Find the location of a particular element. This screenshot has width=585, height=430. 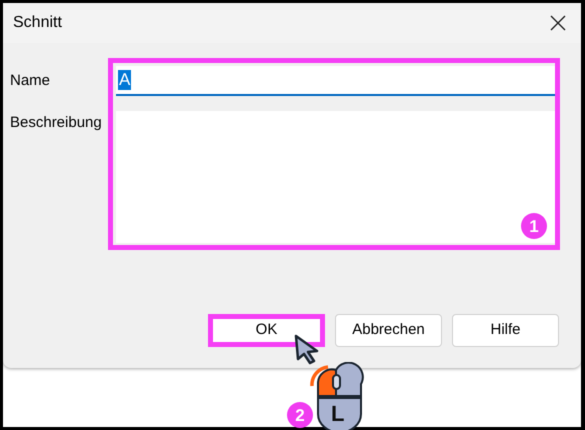

step-number-badge: 2 is located at coordinates (300, 415).